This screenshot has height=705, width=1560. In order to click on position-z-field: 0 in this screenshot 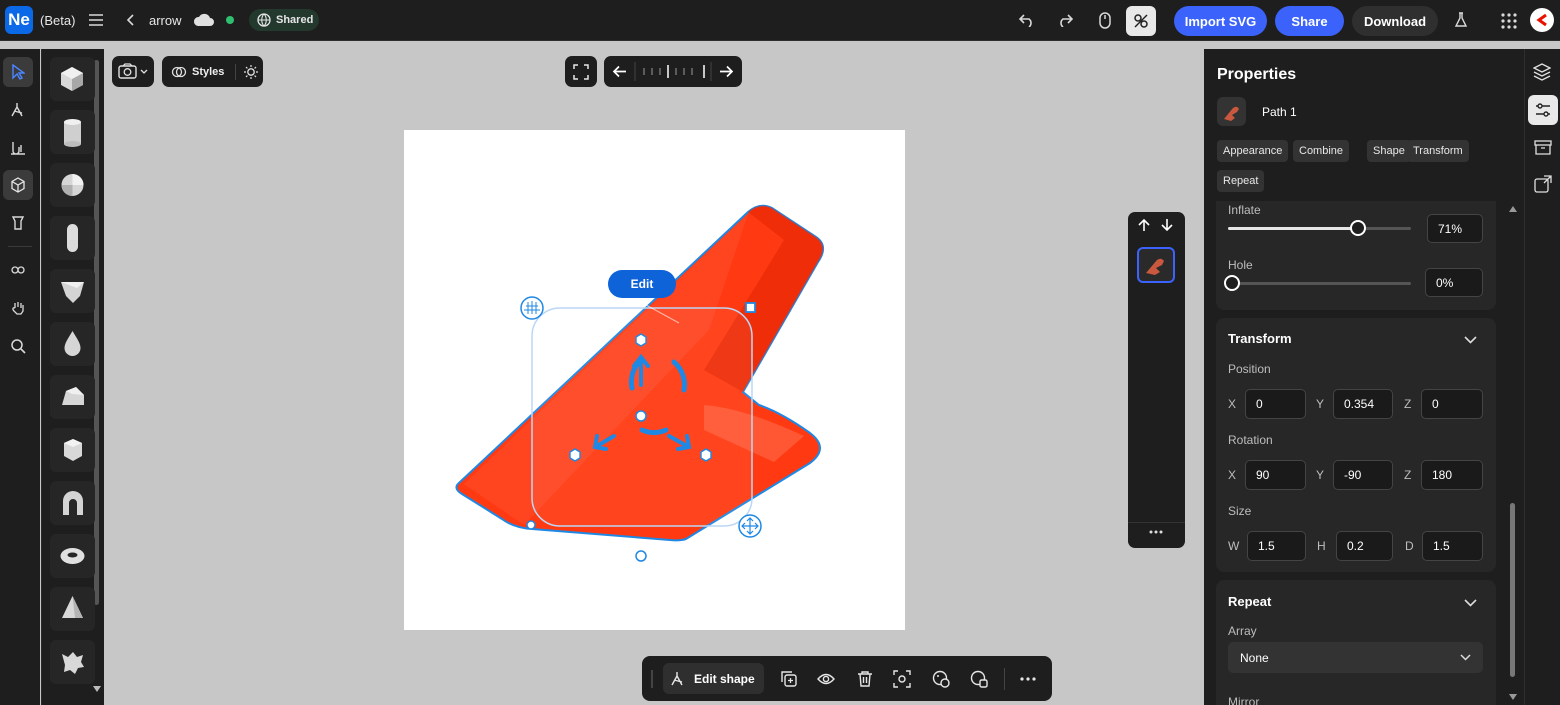, I will do `click(1452, 404)`.